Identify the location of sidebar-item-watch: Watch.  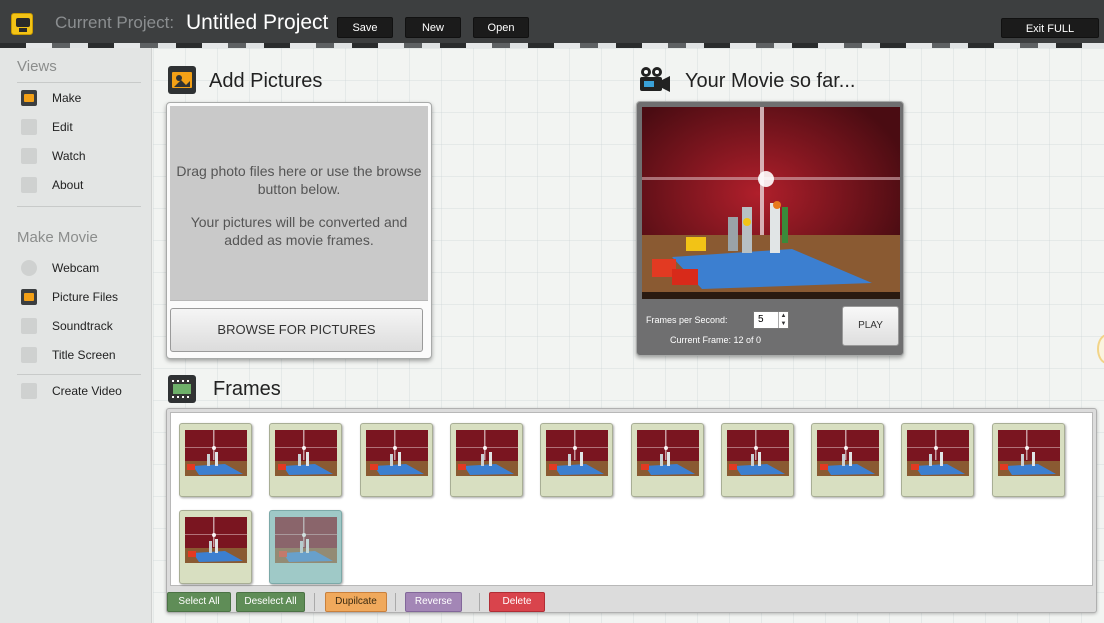
(82, 157).